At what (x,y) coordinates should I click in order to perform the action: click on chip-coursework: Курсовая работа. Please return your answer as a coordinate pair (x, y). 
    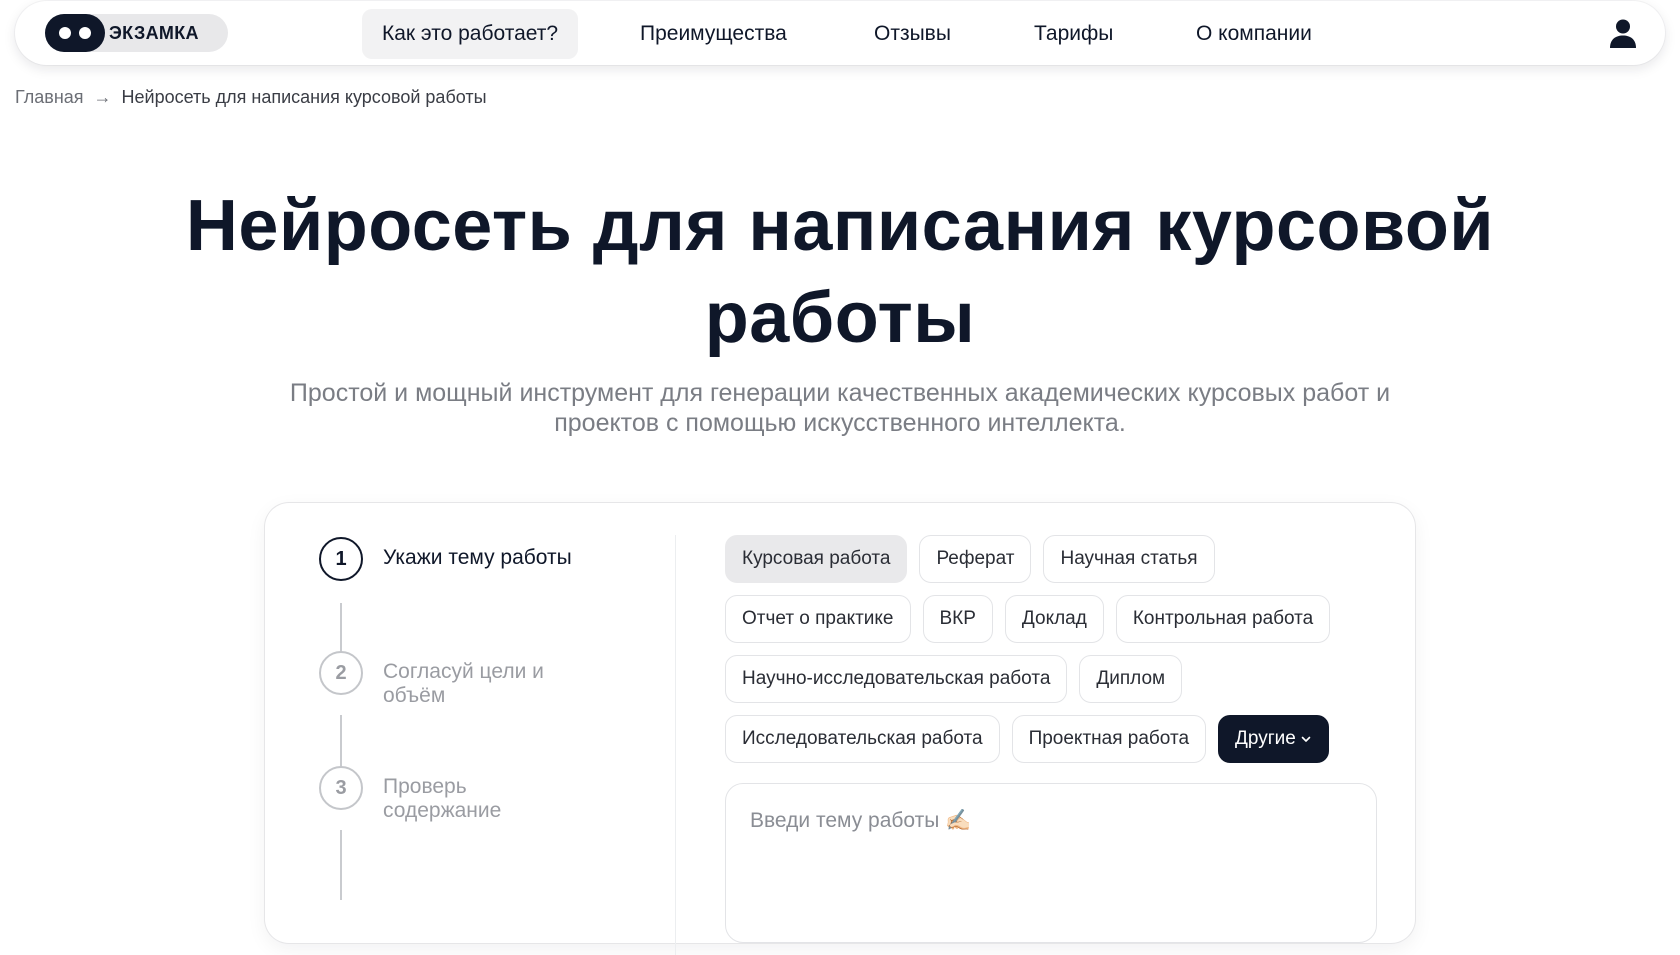
    Looking at the image, I should click on (816, 559).